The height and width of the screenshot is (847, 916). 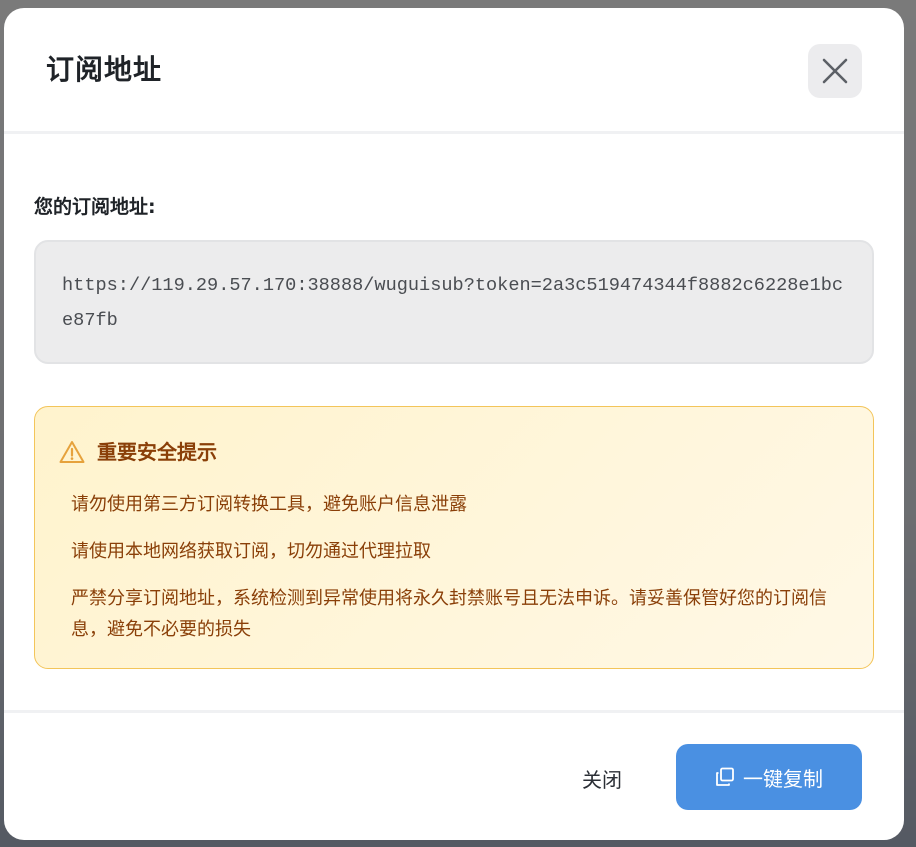 What do you see at coordinates (104, 69) in the screenshot?
I see `dialog-title: 订阅地址` at bounding box center [104, 69].